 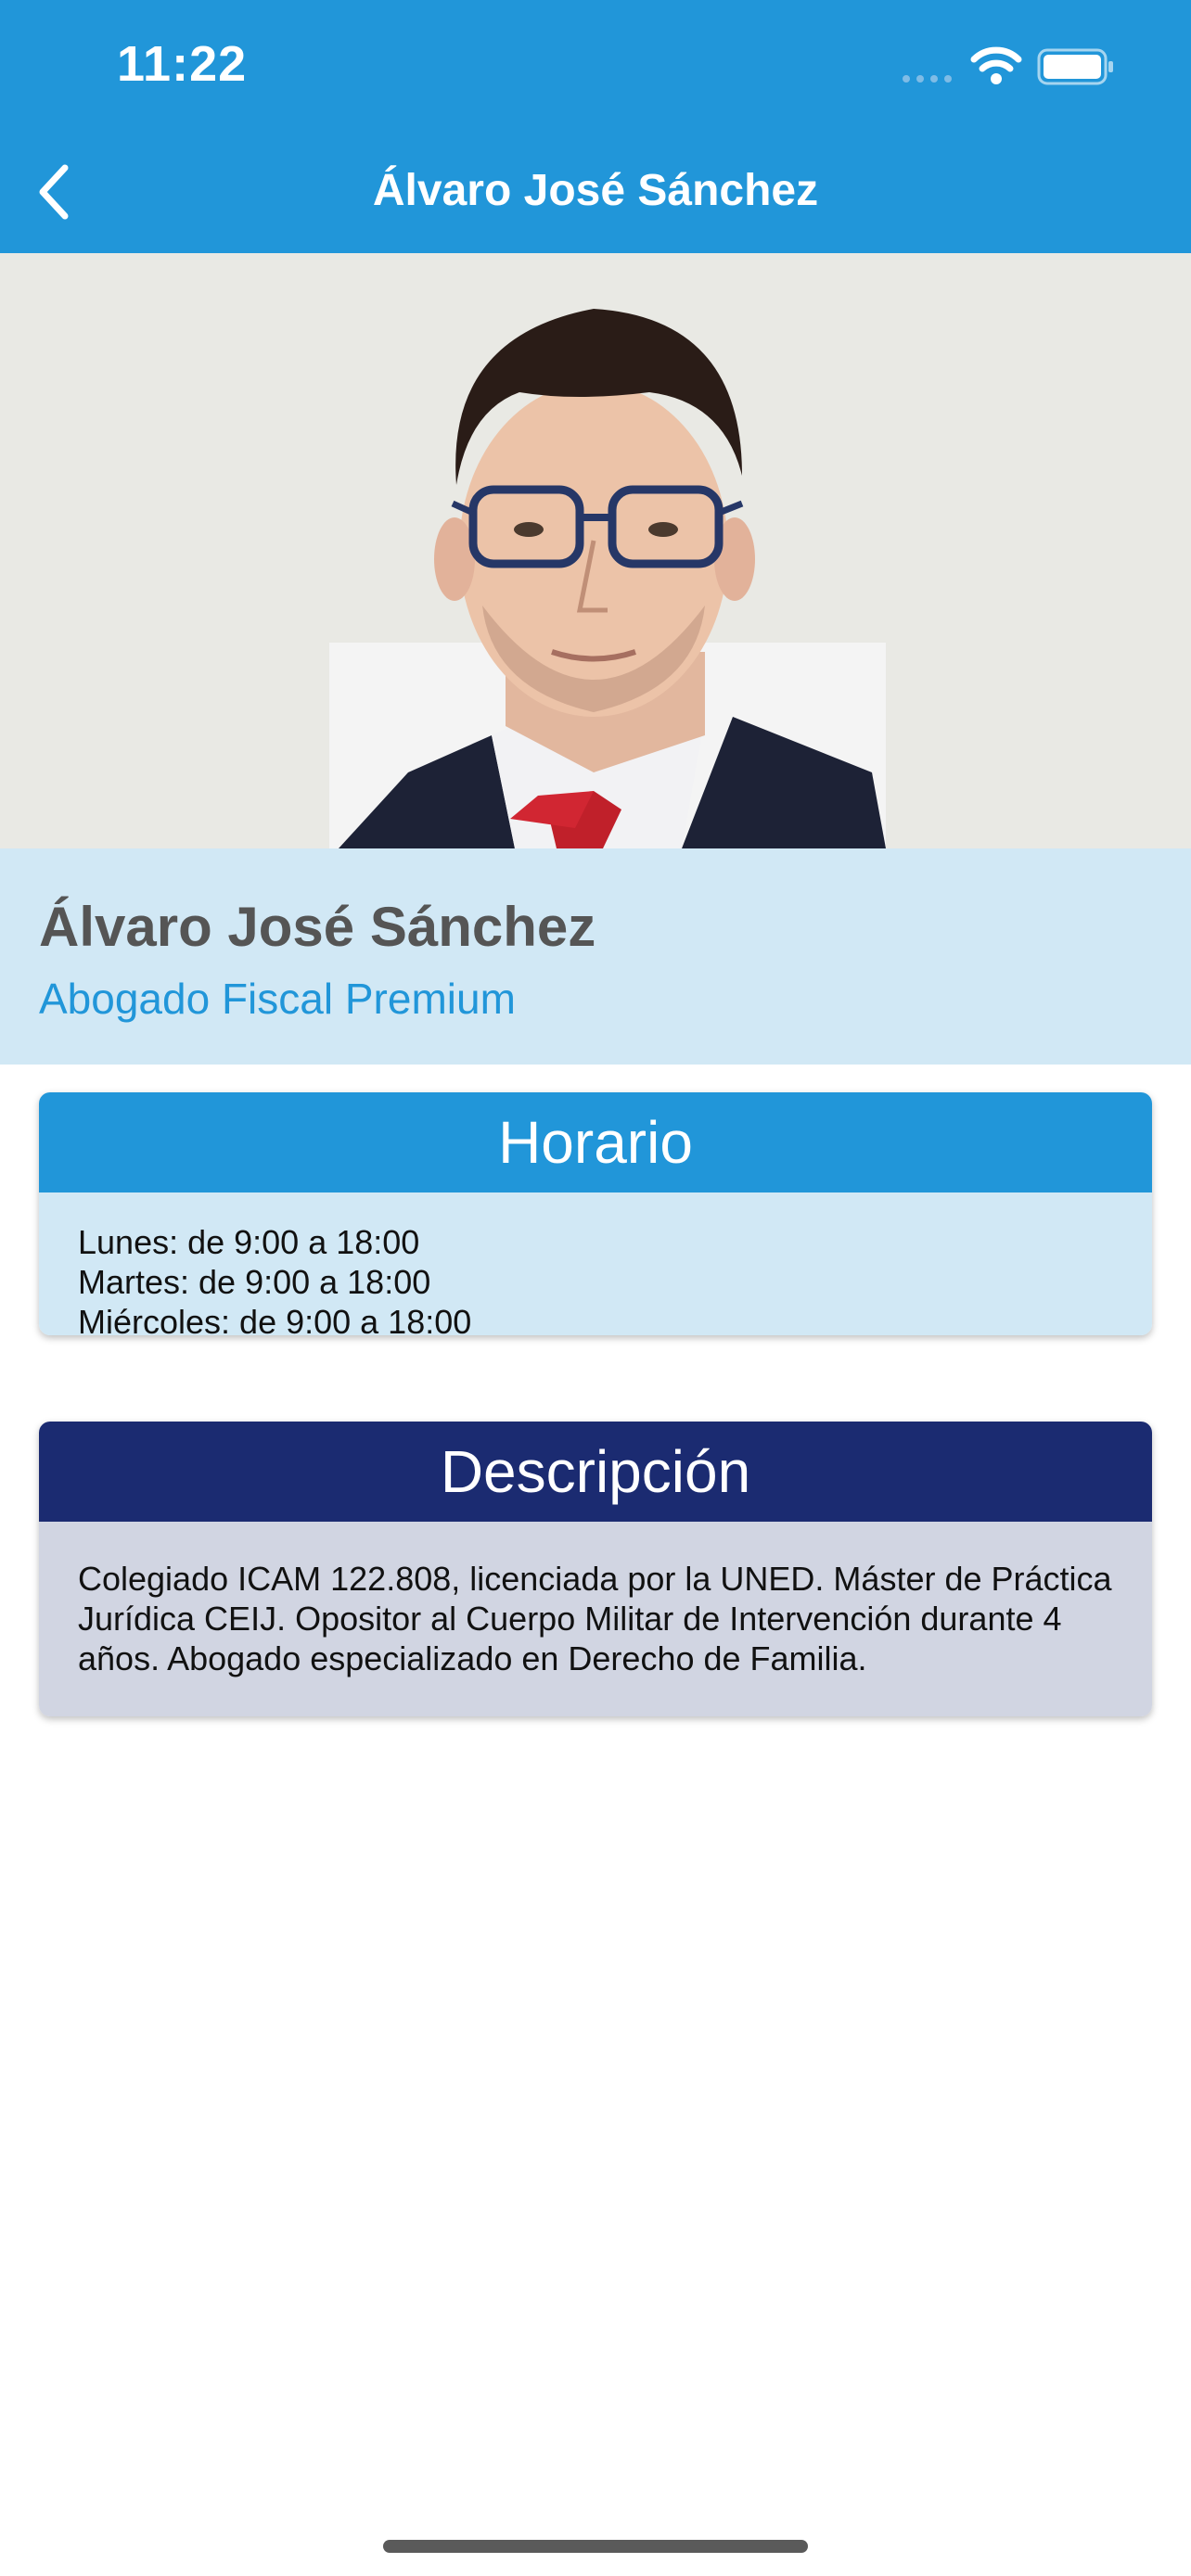 I want to click on signal-icon, so click(x=927, y=79).